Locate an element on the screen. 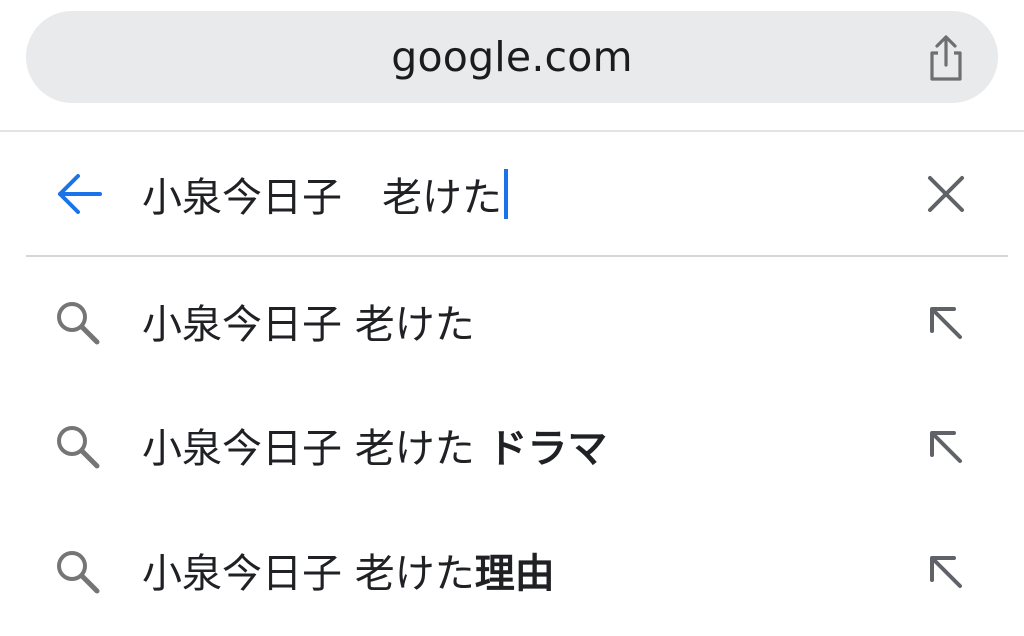  url-text: google.com is located at coordinates (512, 57).